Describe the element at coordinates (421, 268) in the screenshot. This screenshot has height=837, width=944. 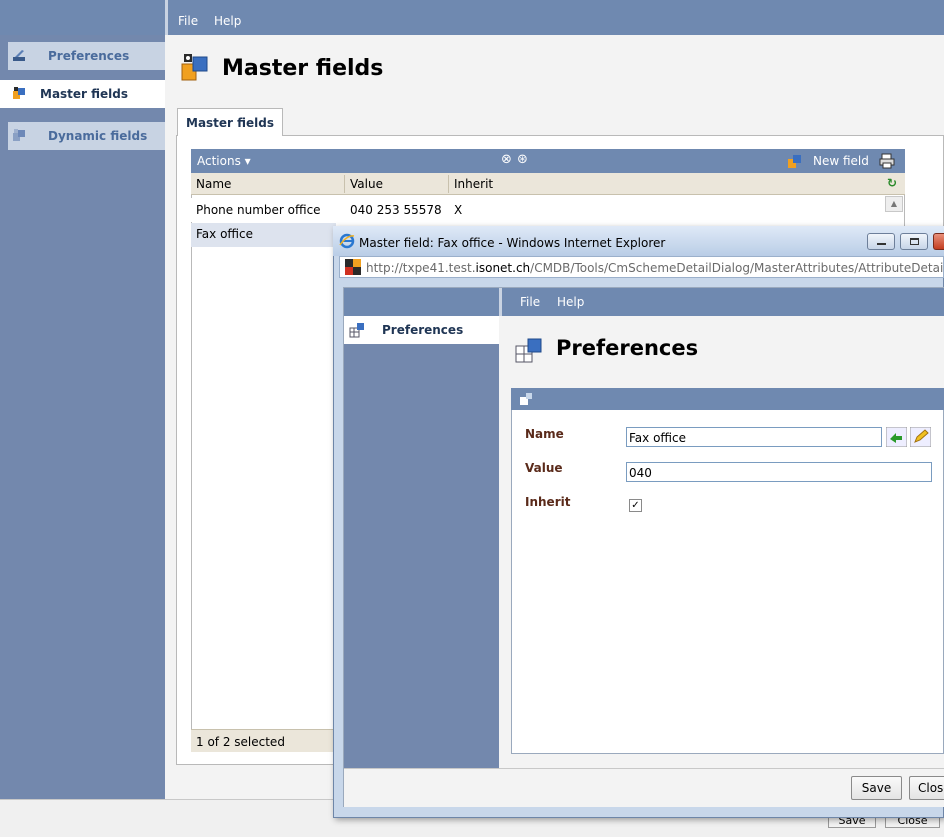
I see `url-prefix: http://txpe41.test.` at that location.